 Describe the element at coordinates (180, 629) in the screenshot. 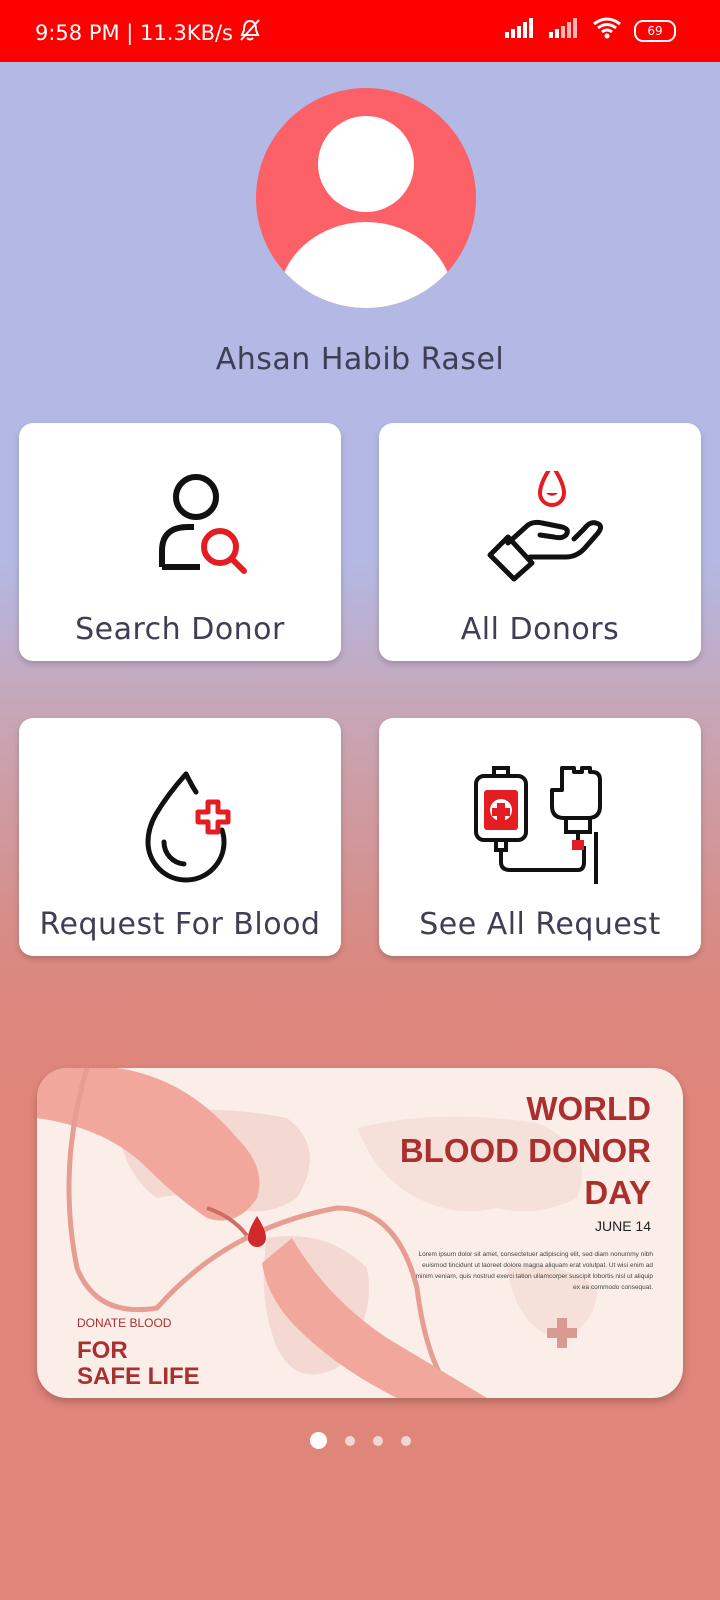

I see `search-donor-label: Search Donor` at that location.